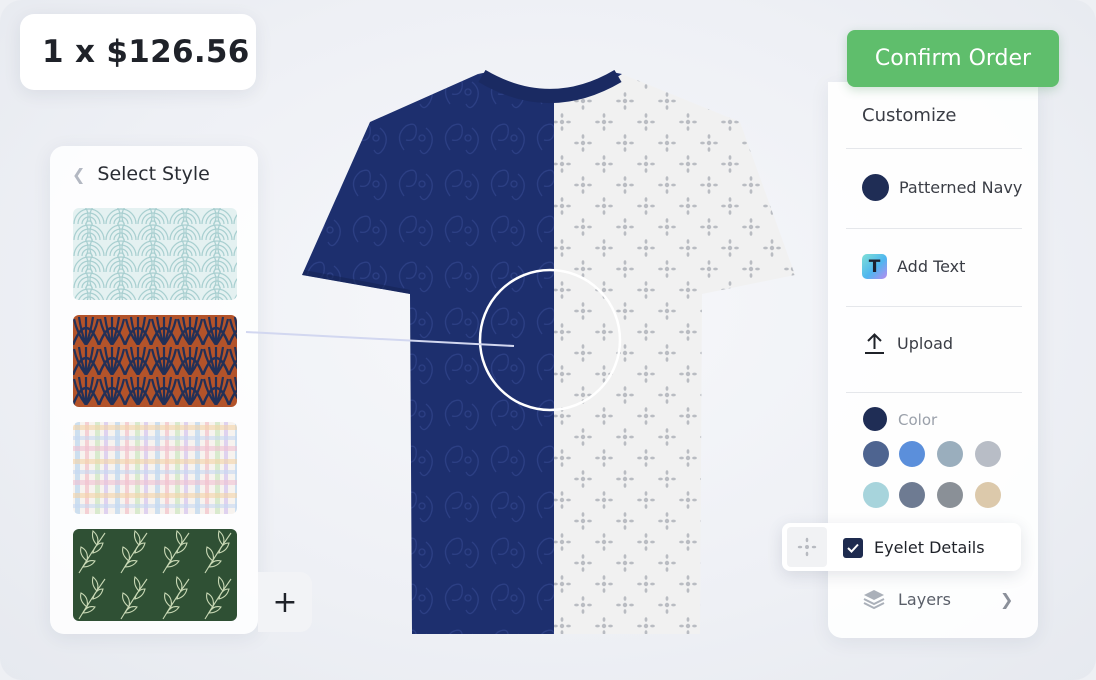  I want to click on eyelet-thumbnail, so click(807, 547).